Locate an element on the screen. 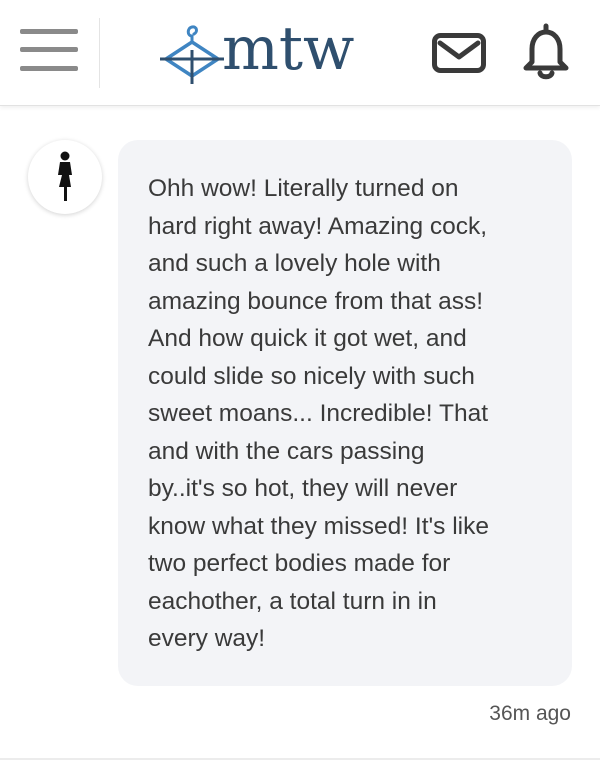 This screenshot has height=762, width=600. bell-icon is located at coordinates (546, 51).